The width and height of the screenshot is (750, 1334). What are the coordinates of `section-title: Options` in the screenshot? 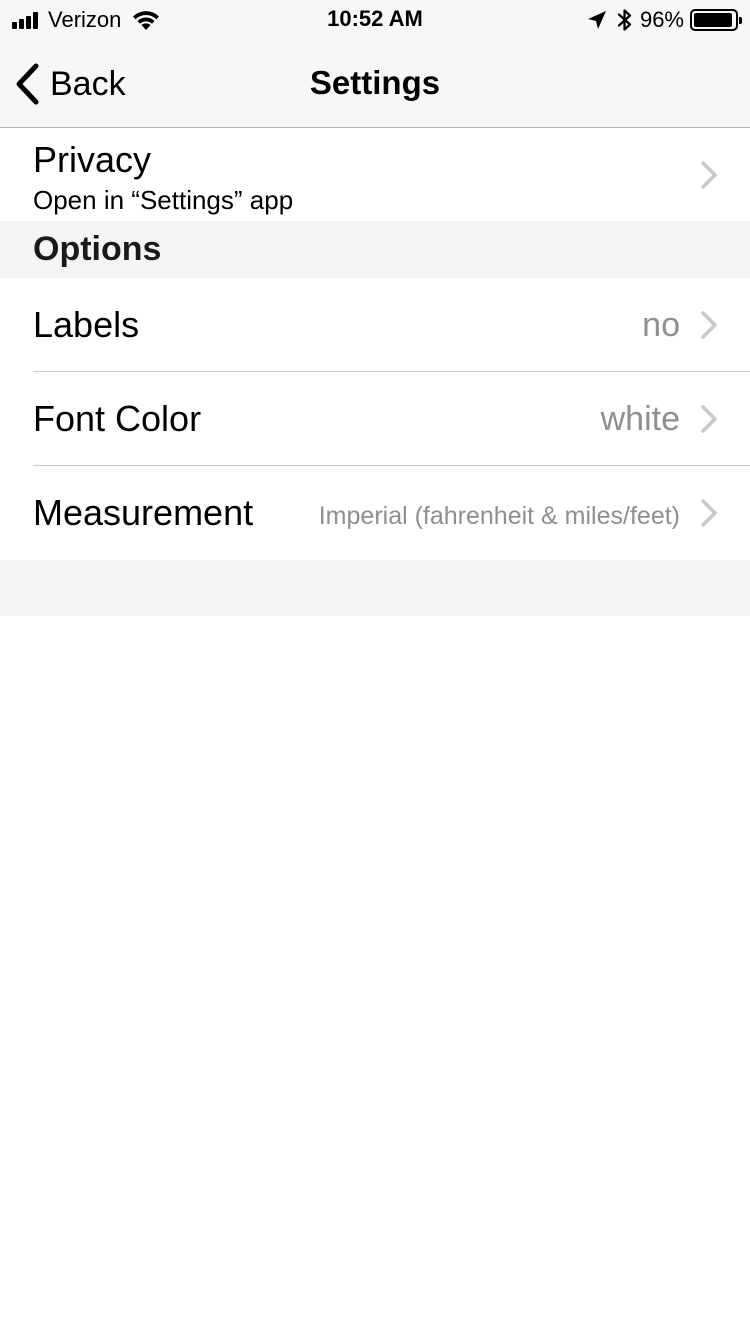 It's located at (97, 249).